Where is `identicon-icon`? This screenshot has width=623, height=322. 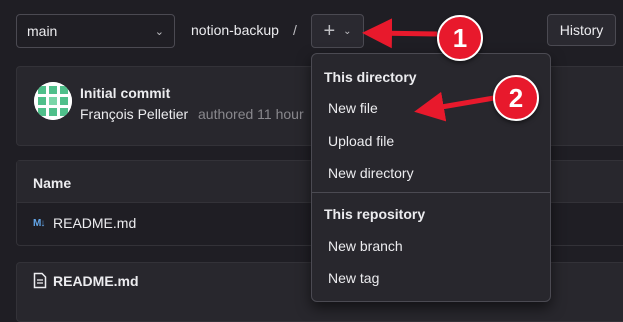
identicon-icon is located at coordinates (53, 101).